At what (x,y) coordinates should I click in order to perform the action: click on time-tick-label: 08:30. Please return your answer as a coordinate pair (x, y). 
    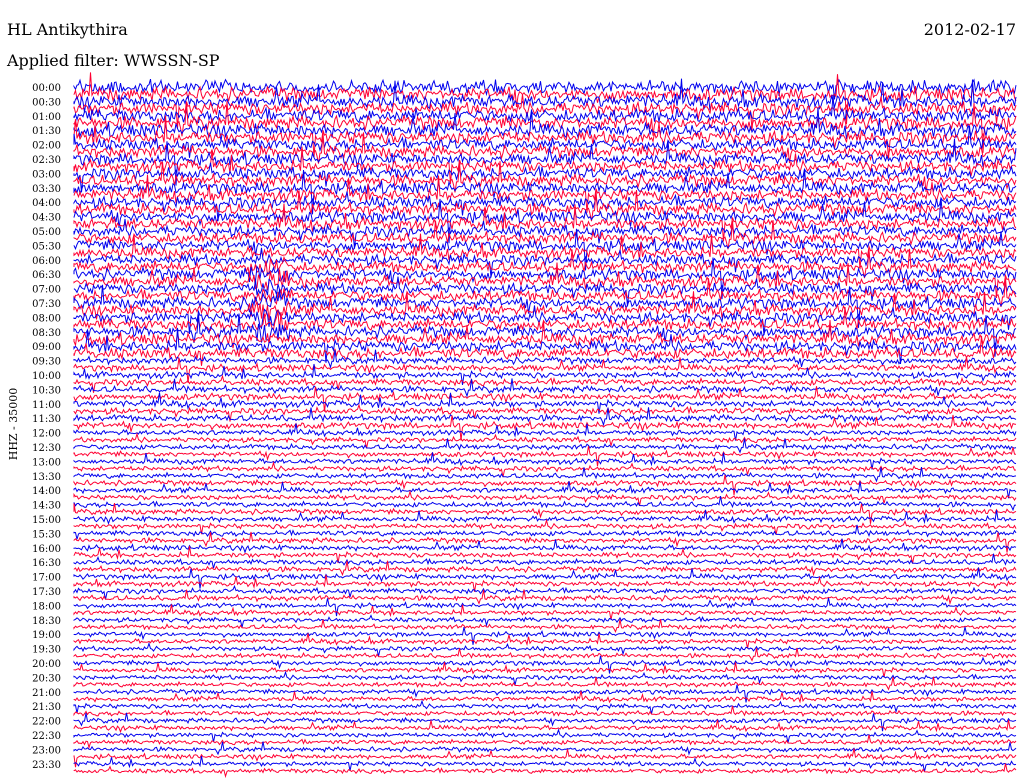
    Looking at the image, I should click on (46, 333).